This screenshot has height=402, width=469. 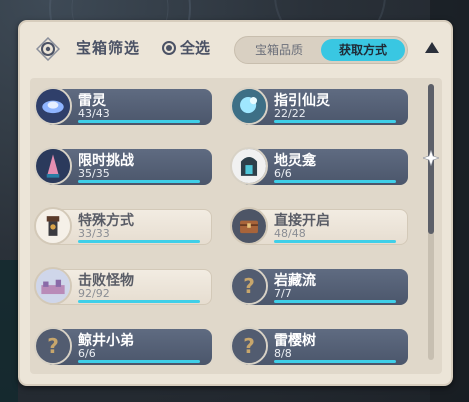 I want to click on select-all-label: 全选, so click(x=195, y=48).